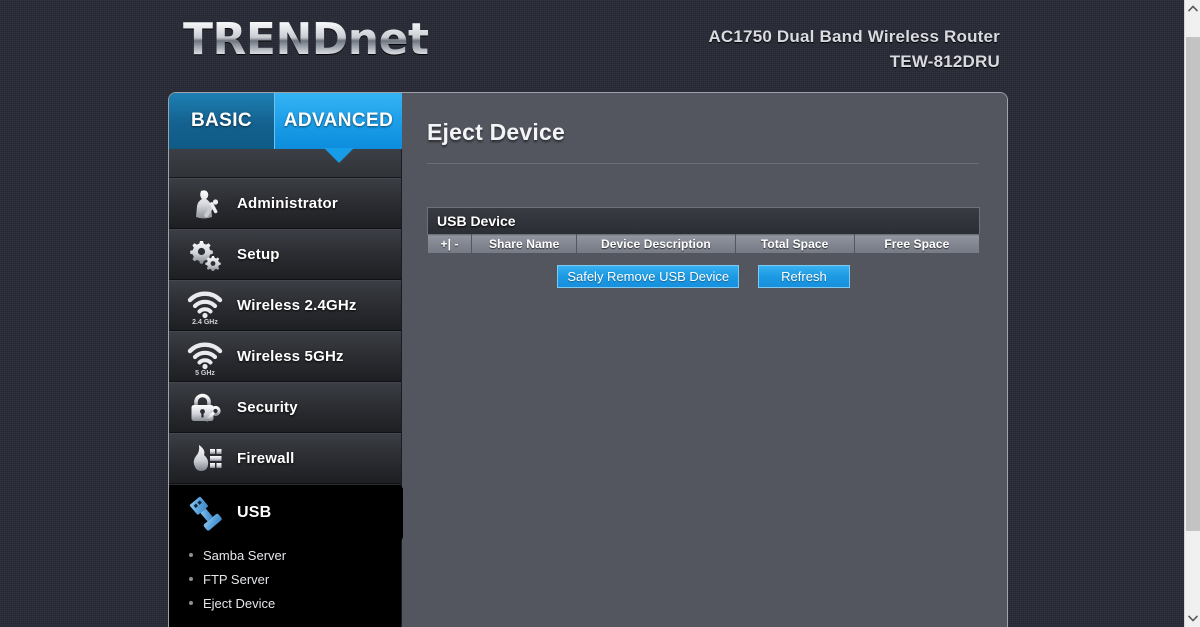 The width and height of the screenshot is (1200, 627). Describe the element at coordinates (239, 603) in the screenshot. I see `sidebar-subitem-eject-device-label: Eject Device` at that location.